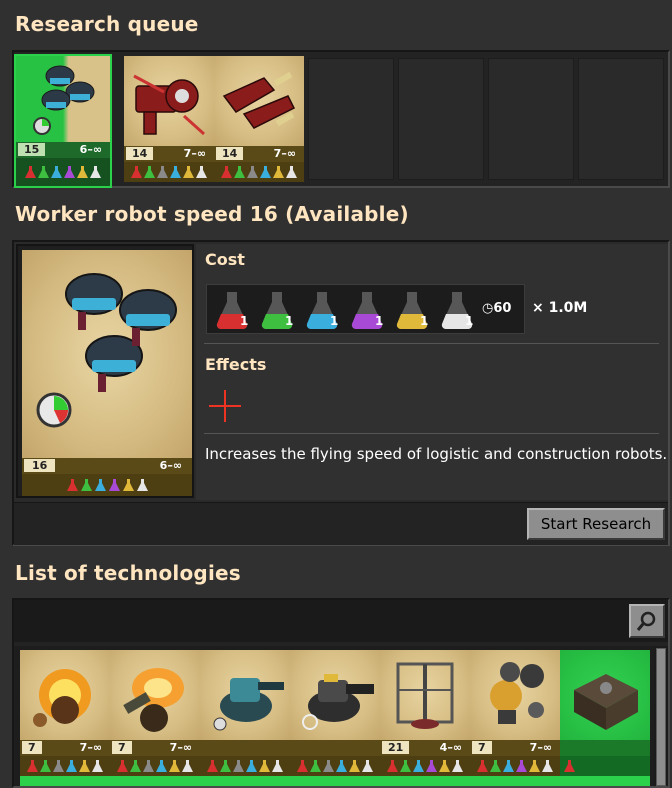  I want to click on search-icon, so click(646, 621).